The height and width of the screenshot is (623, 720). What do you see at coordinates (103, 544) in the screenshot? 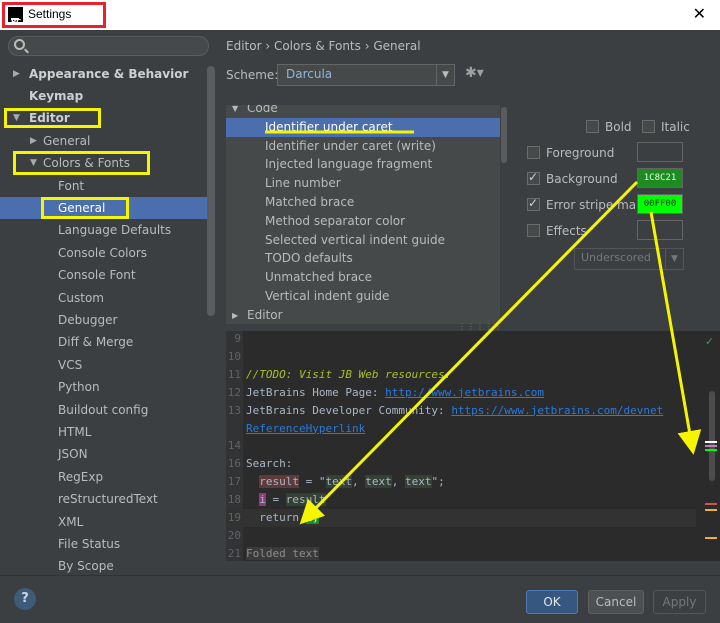
I see `sidebar-item: File Status` at bounding box center [103, 544].